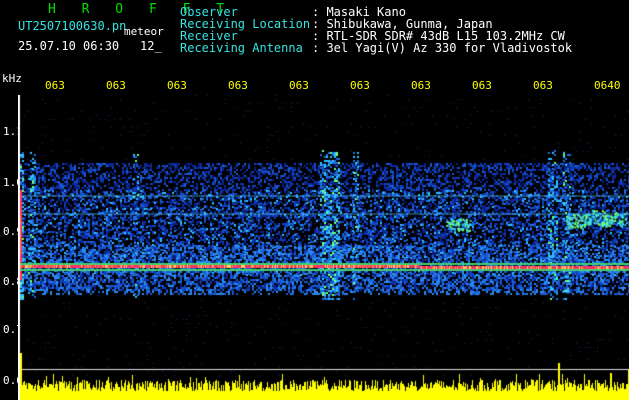 The height and width of the screenshot is (400, 629). Describe the element at coordinates (151, 46) in the screenshot. I see `count-label: 12_` at that location.